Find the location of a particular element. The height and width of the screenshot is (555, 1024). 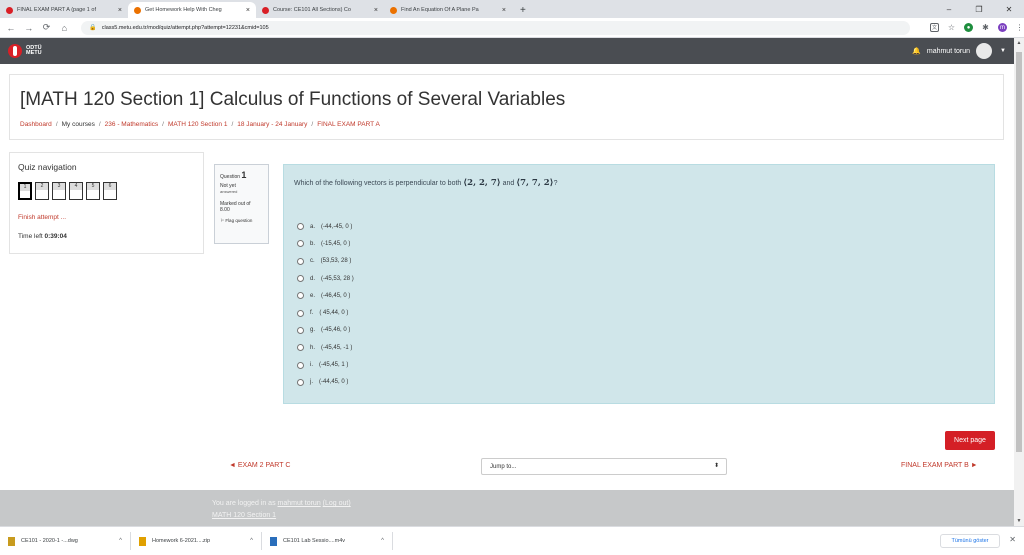

user-menu: 🔔 mahmut torun ▼ is located at coordinates (959, 51).